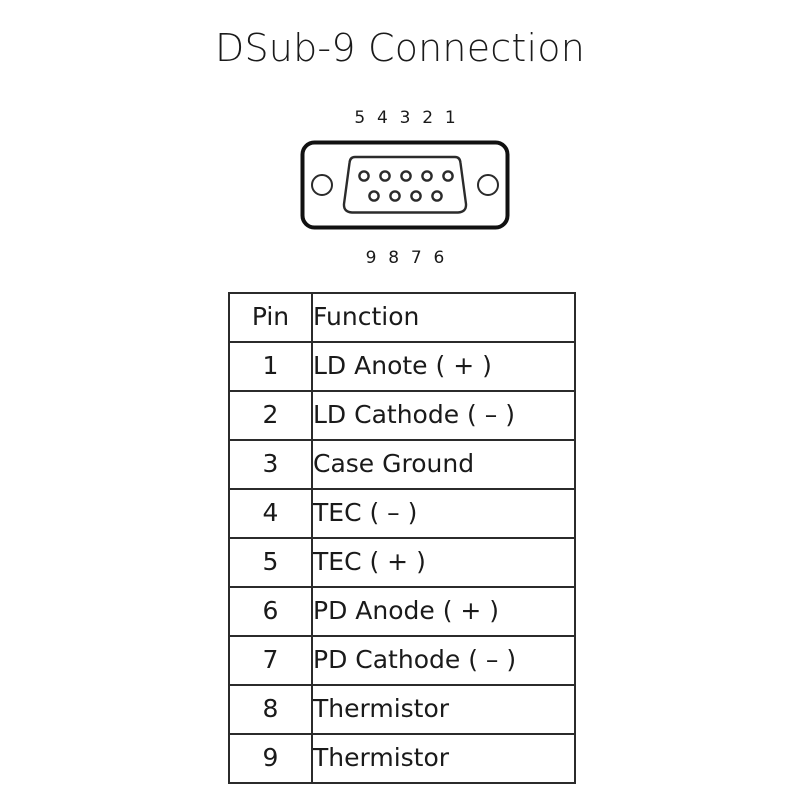 This screenshot has width=800, height=800. I want to click on pin-number-cell: 1, so click(270, 366).